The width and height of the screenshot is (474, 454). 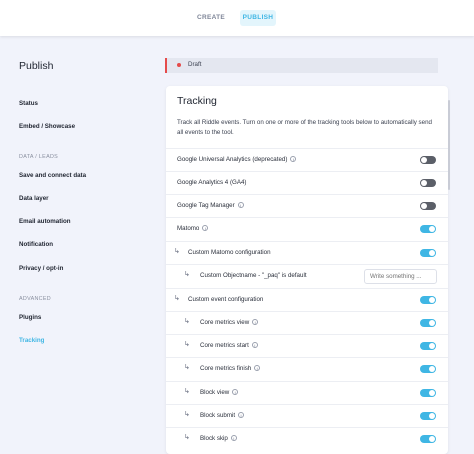 I want to click on toggle-custom-matomo-config, so click(x=428, y=253).